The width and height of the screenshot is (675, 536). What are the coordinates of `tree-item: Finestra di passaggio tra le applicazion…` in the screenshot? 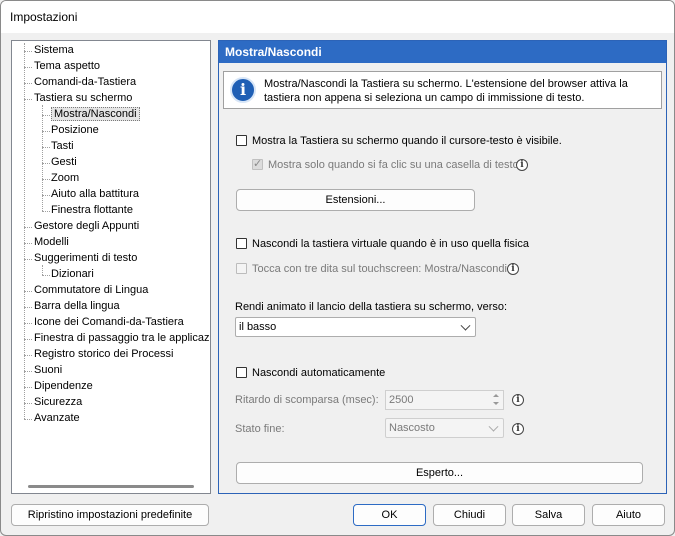 It's located at (122, 338).